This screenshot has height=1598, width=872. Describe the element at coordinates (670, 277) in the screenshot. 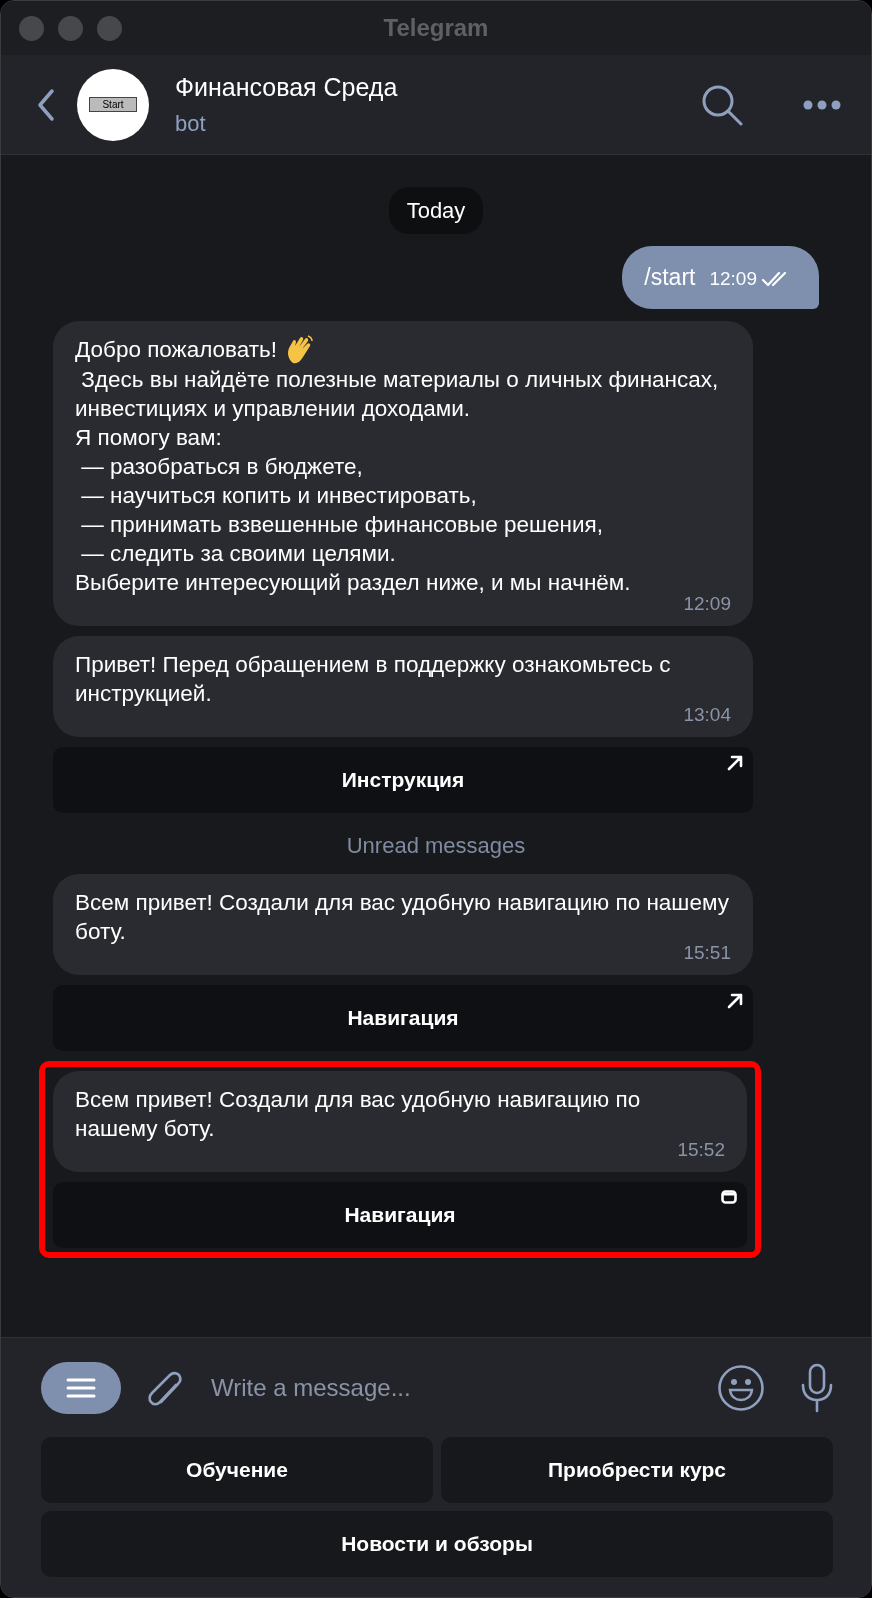

I see `message-text: /start` at that location.